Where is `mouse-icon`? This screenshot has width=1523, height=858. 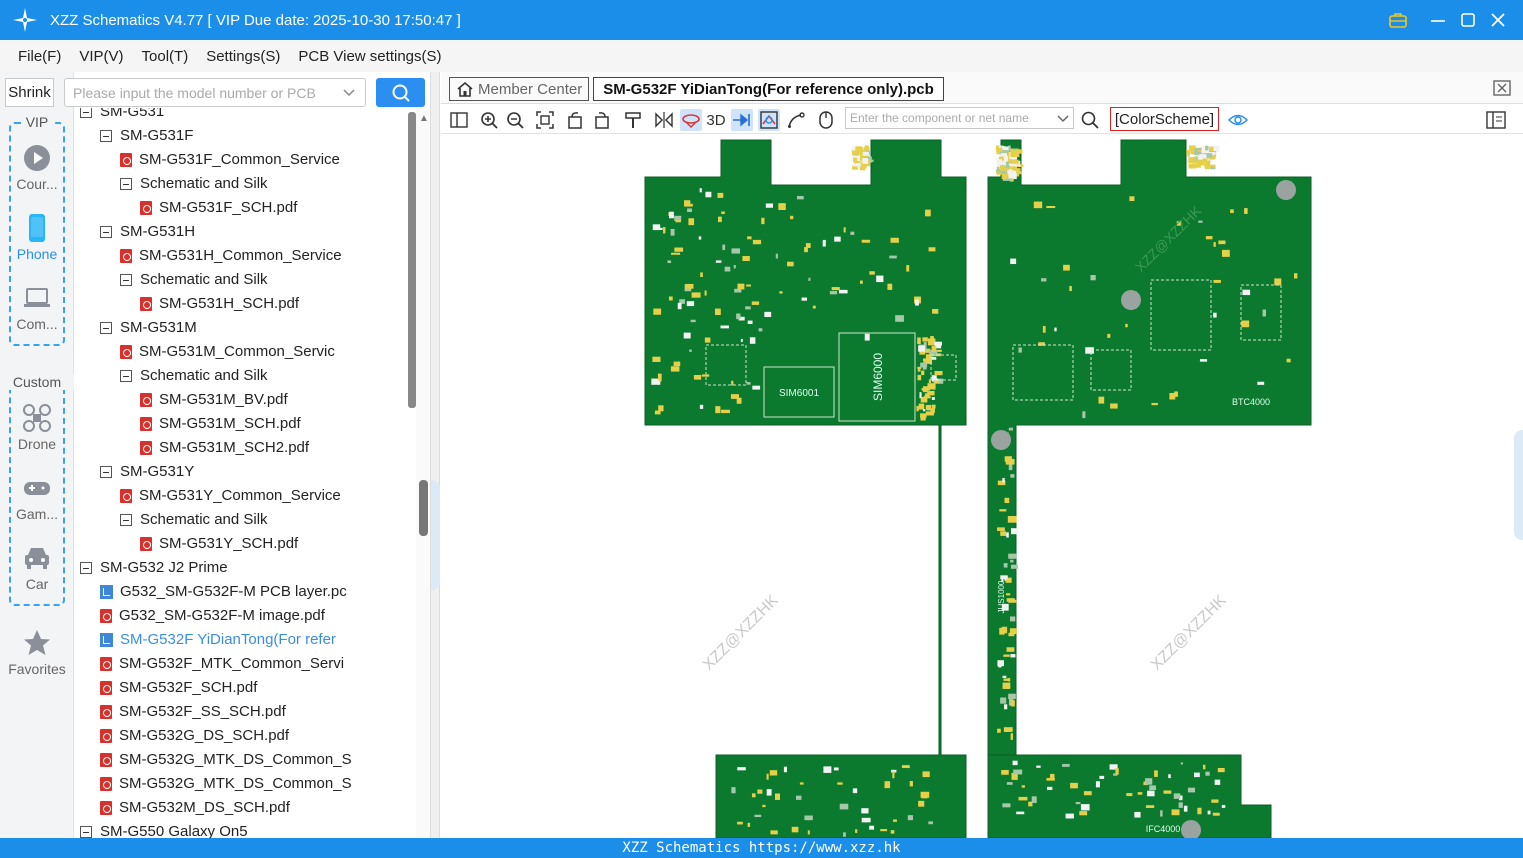
mouse-icon is located at coordinates (826, 120).